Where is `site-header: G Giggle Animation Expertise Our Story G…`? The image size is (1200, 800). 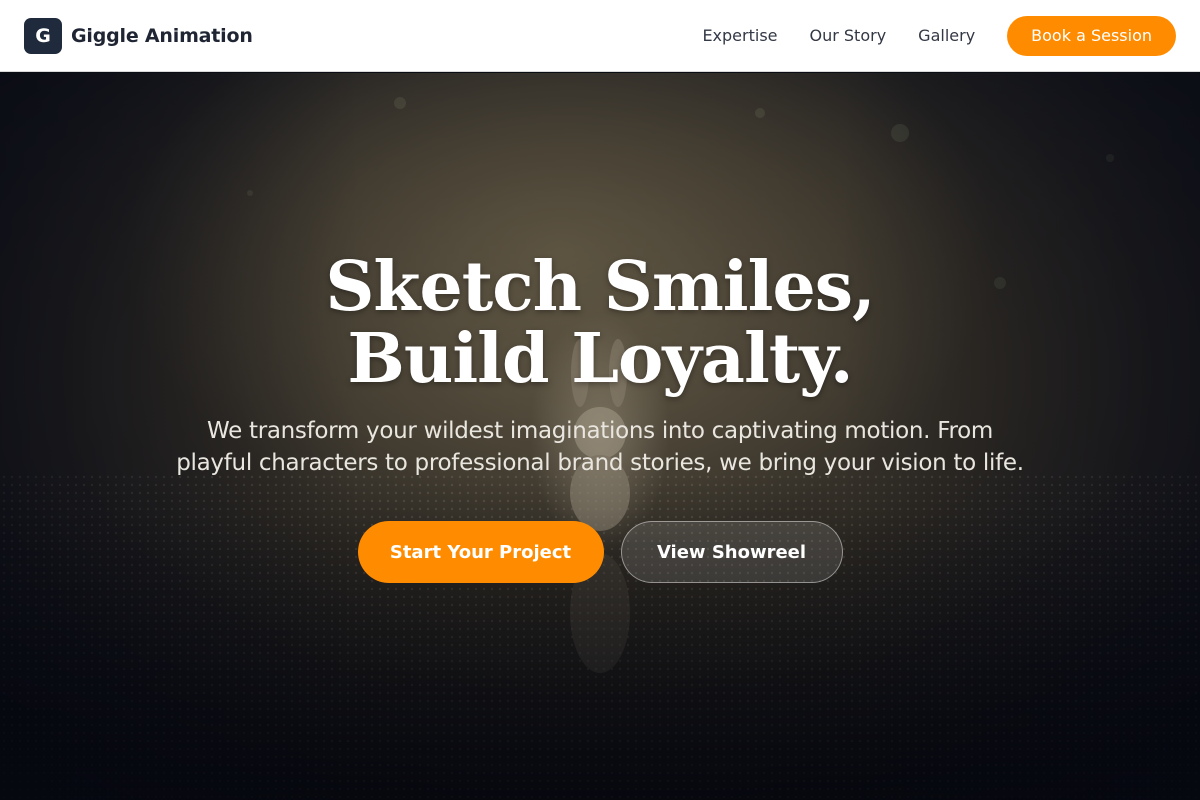 site-header: G Giggle Animation Expertise Our Story G… is located at coordinates (600, 36).